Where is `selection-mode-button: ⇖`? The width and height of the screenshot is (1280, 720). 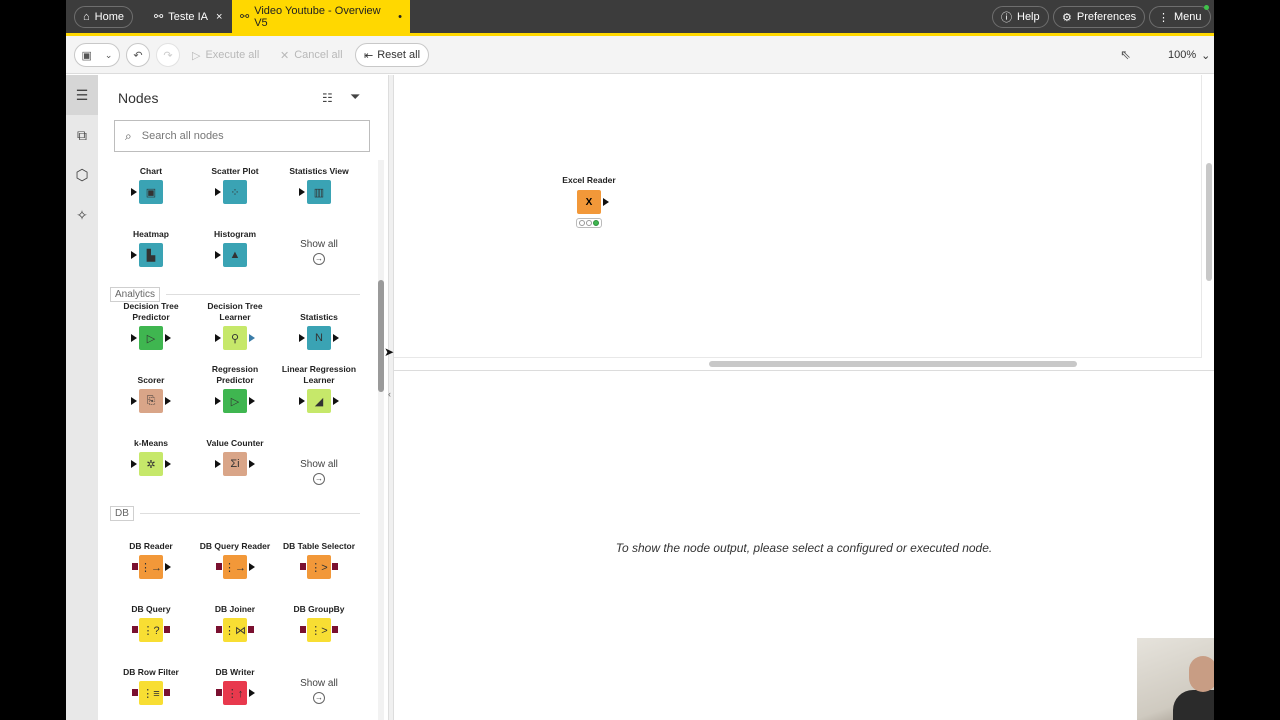 selection-mode-button: ⇖ is located at coordinates (1125, 55).